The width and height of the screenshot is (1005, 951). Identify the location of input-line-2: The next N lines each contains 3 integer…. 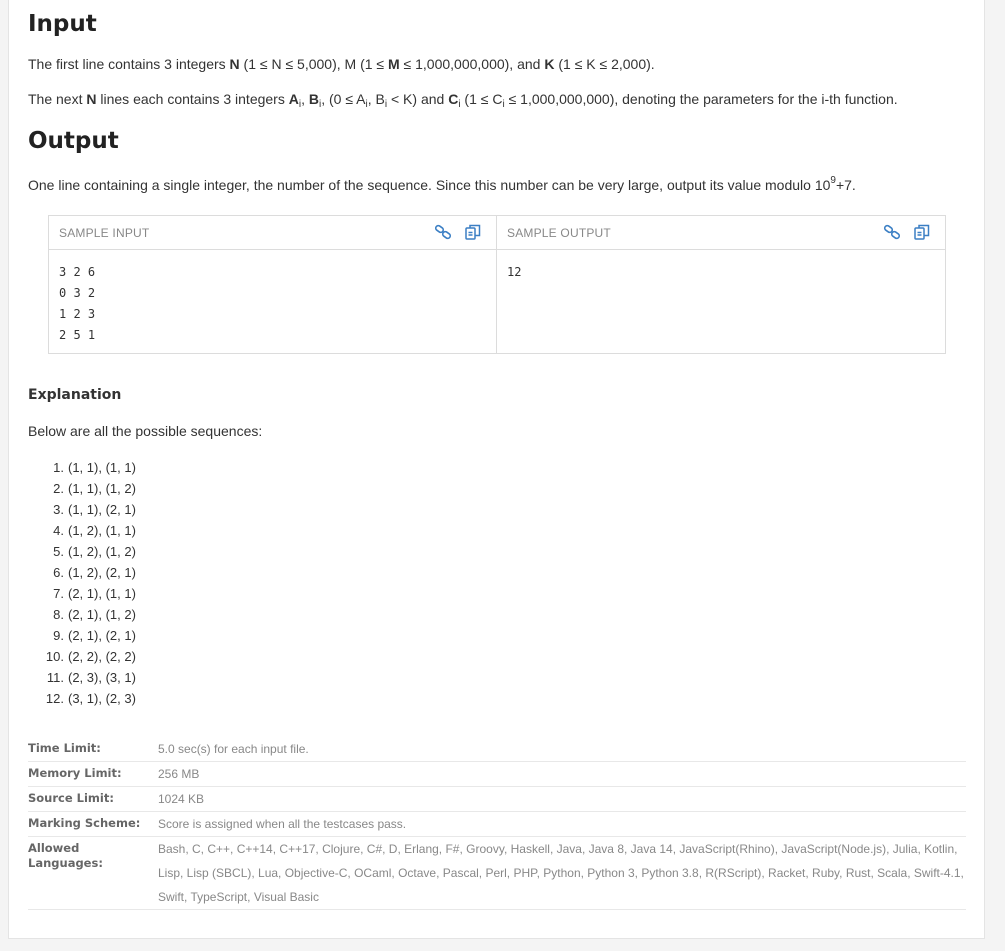
(463, 100).